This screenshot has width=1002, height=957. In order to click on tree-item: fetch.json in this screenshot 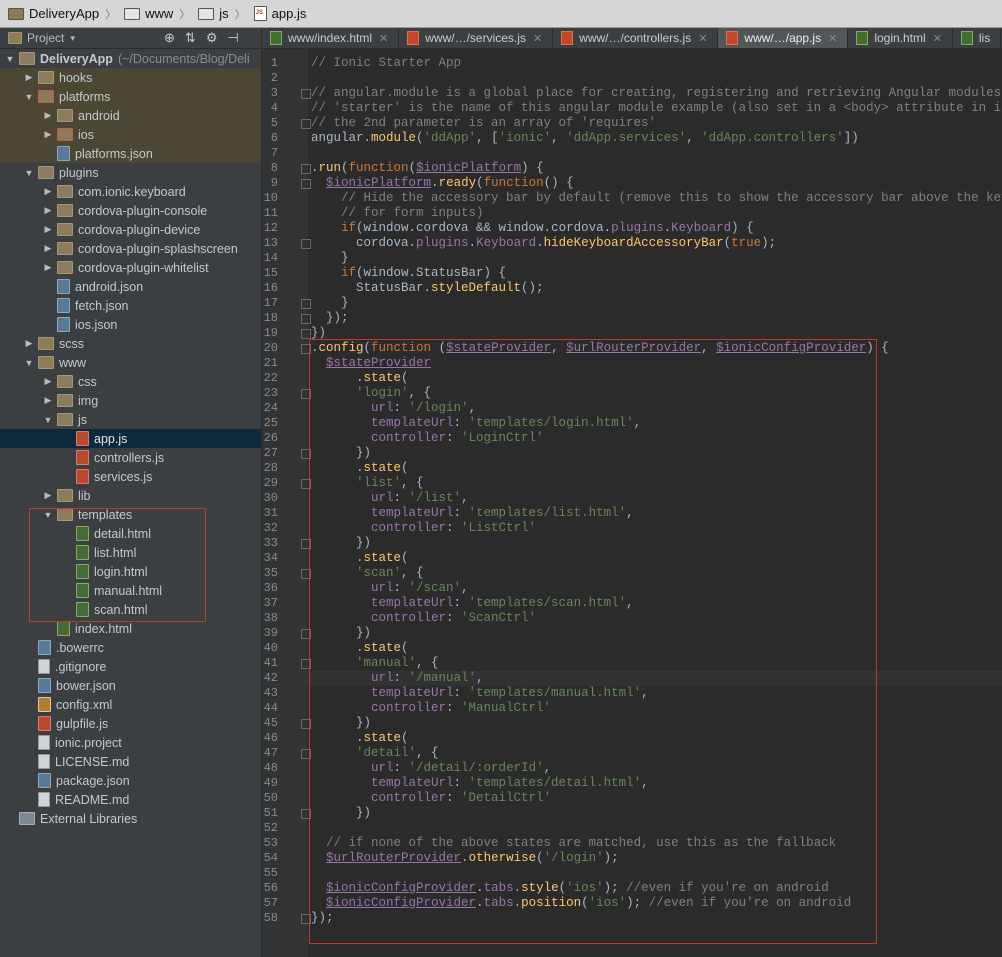, I will do `click(130, 305)`.